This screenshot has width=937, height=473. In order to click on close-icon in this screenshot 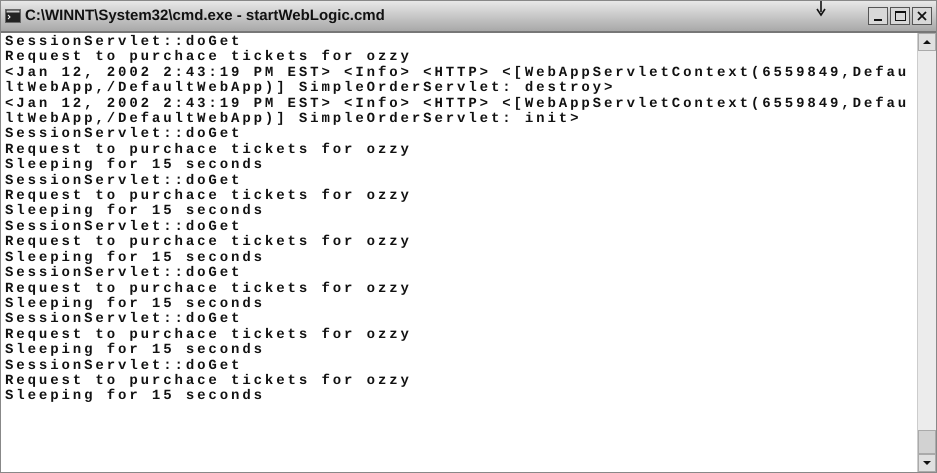, I will do `click(922, 16)`.